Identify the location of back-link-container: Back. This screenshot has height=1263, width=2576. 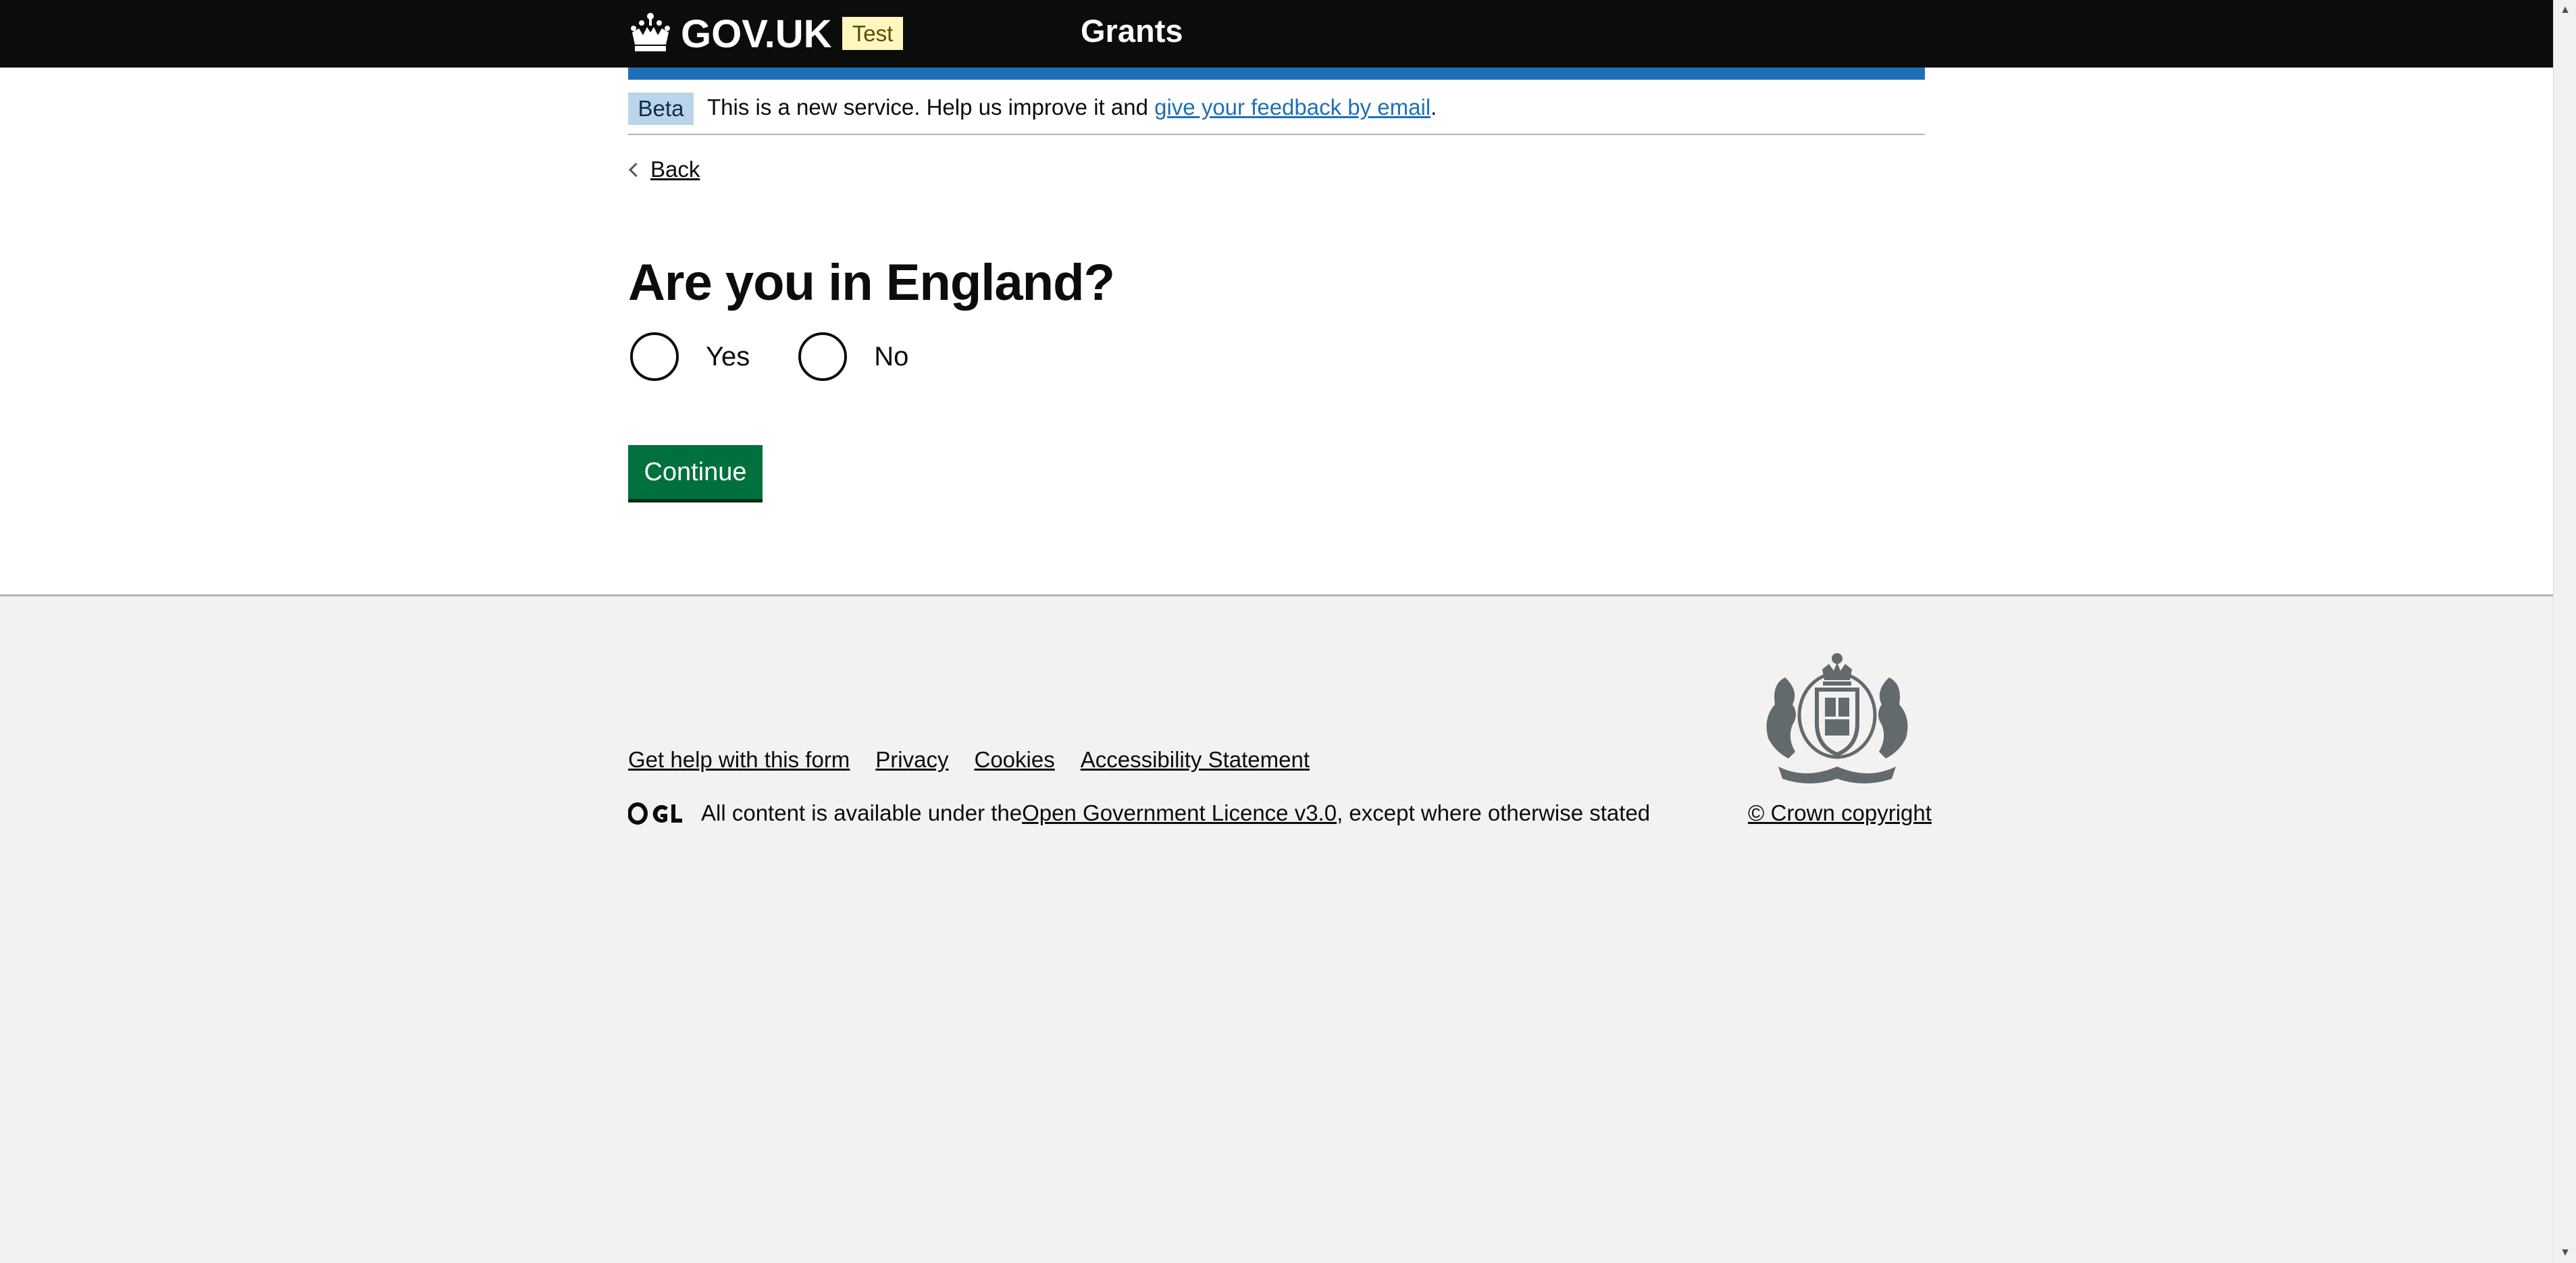
(664, 169).